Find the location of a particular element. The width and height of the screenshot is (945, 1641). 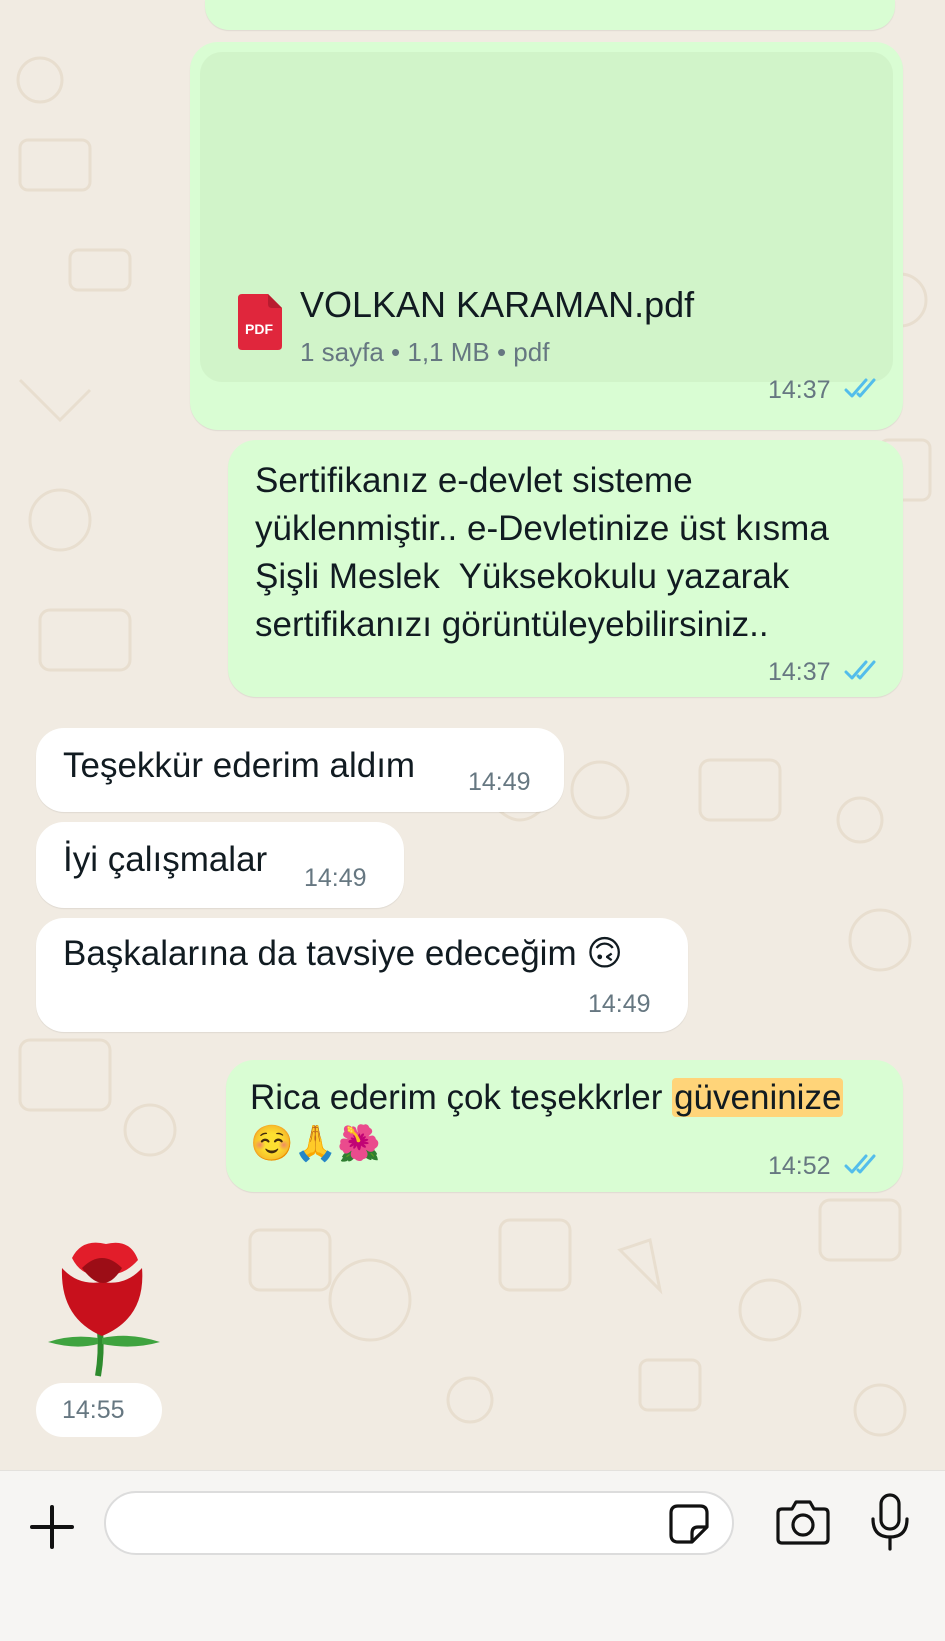

pdf-file-meta: 1 sayfa • 1,1 MB • pdf is located at coordinates (425, 352).